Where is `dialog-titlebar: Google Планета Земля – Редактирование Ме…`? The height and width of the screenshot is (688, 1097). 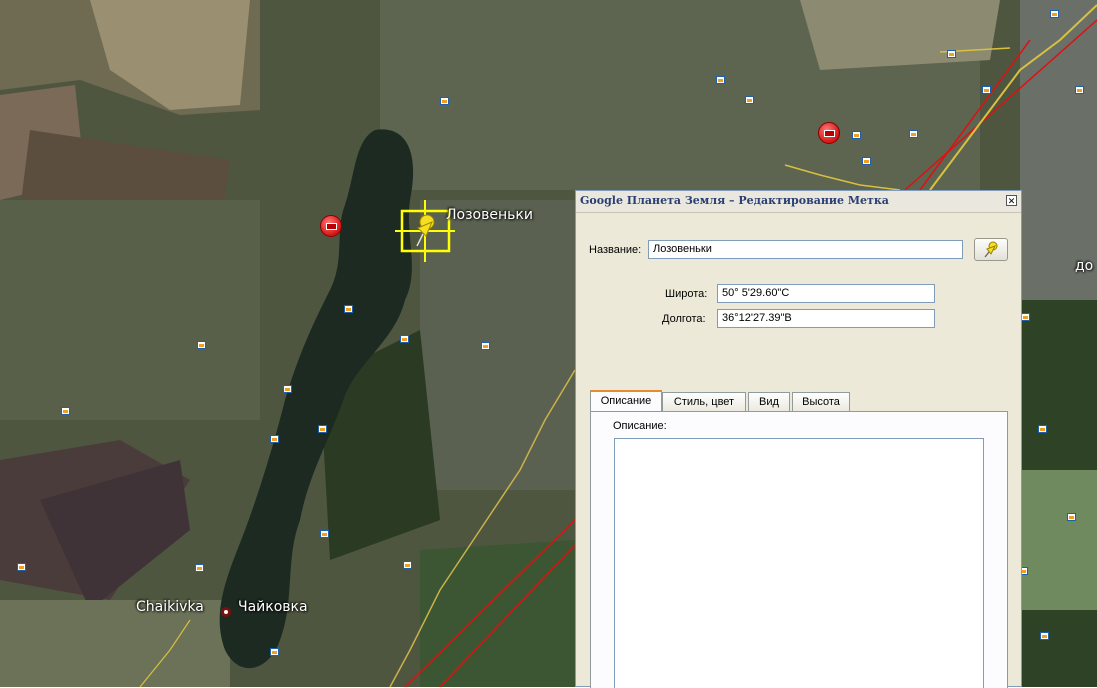
dialog-titlebar: Google Планета Земля – Редактирование Ме… is located at coordinates (798, 202).